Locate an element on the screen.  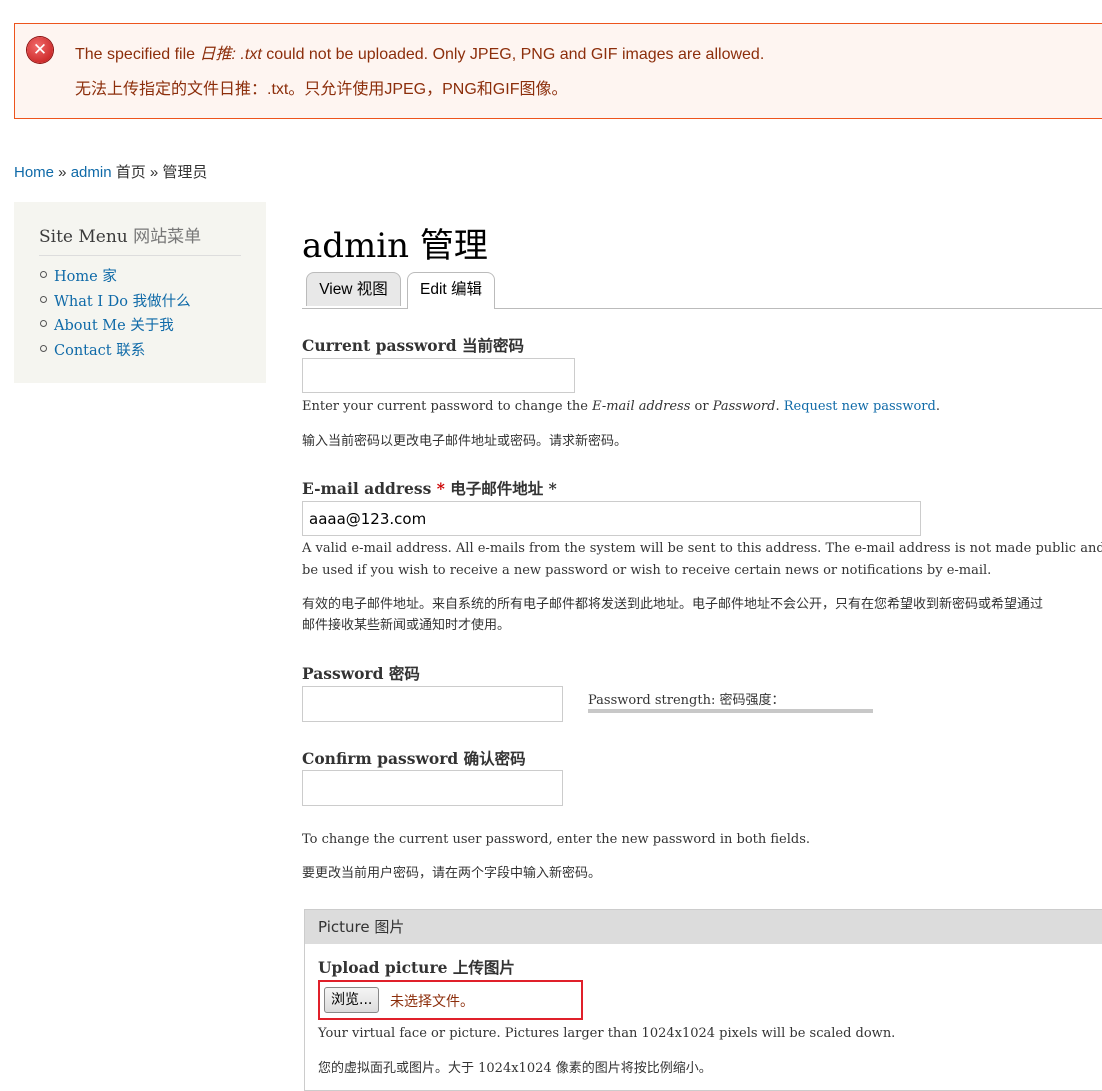
email-field is located at coordinates (611, 518).